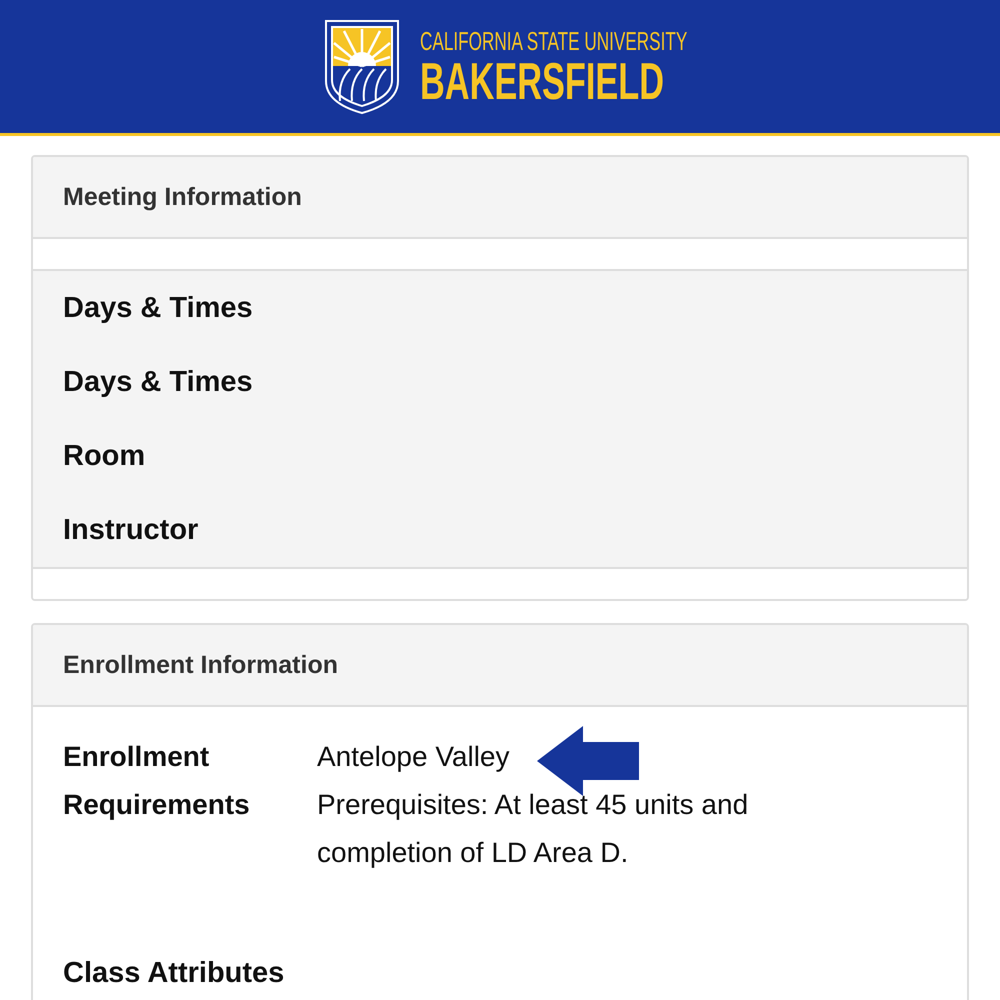 The height and width of the screenshot is (1000, 1000). What do you see at coordinates (500, 666) in the screenshot?
I see `panel-heading: Enrollment Information` at bounding box center [500, 666].